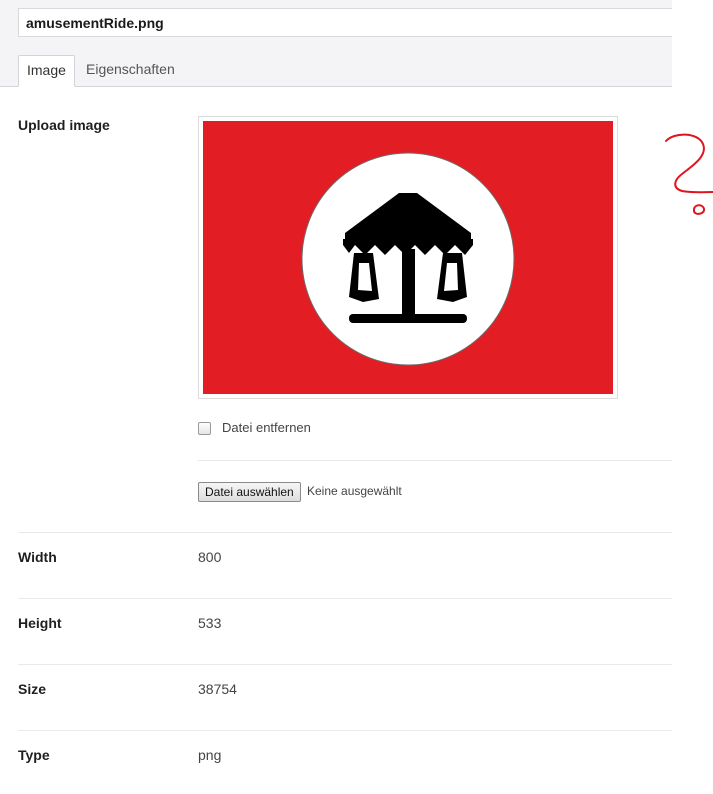 The width and height of the screenshot is (713, 794). Describe the element at coordinates (217, 689) in the screenshot. I see `size-value: 38754` at that location.